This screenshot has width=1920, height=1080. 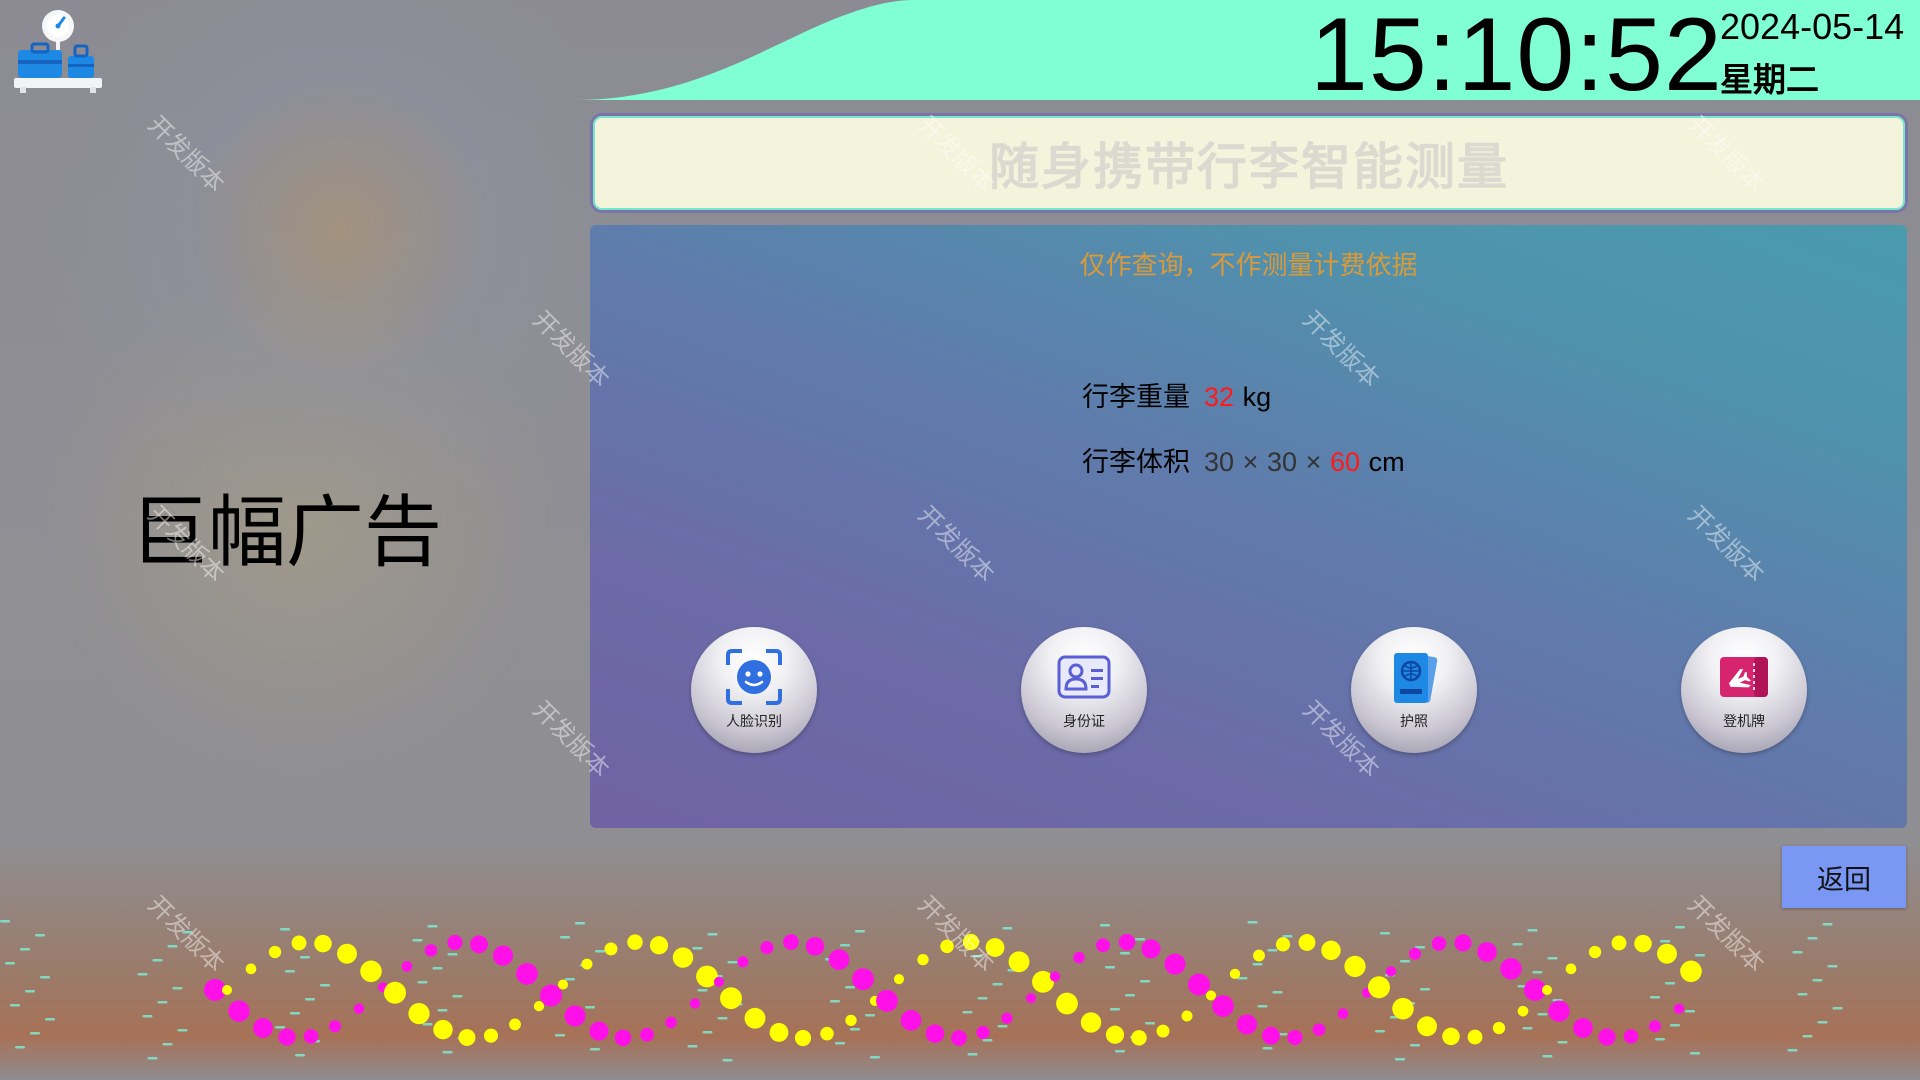 I want to click on disclaimer-text: 仅作查询，不作测量计费依据, so click(x=1248, y=266).